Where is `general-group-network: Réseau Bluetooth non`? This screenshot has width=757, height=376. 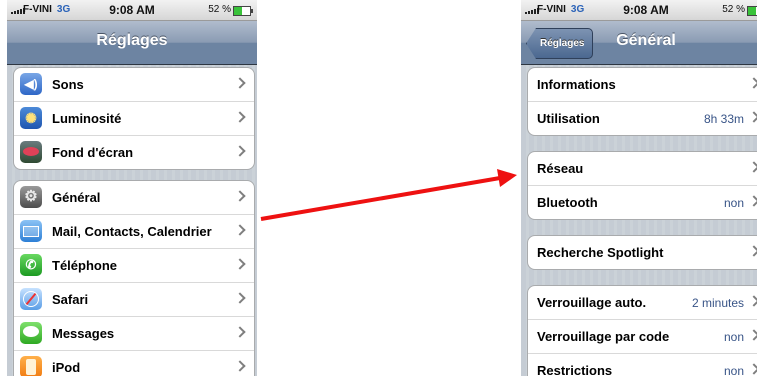
general-group-network: Réseau Bluetooth non is located at coordinates (642, 185).